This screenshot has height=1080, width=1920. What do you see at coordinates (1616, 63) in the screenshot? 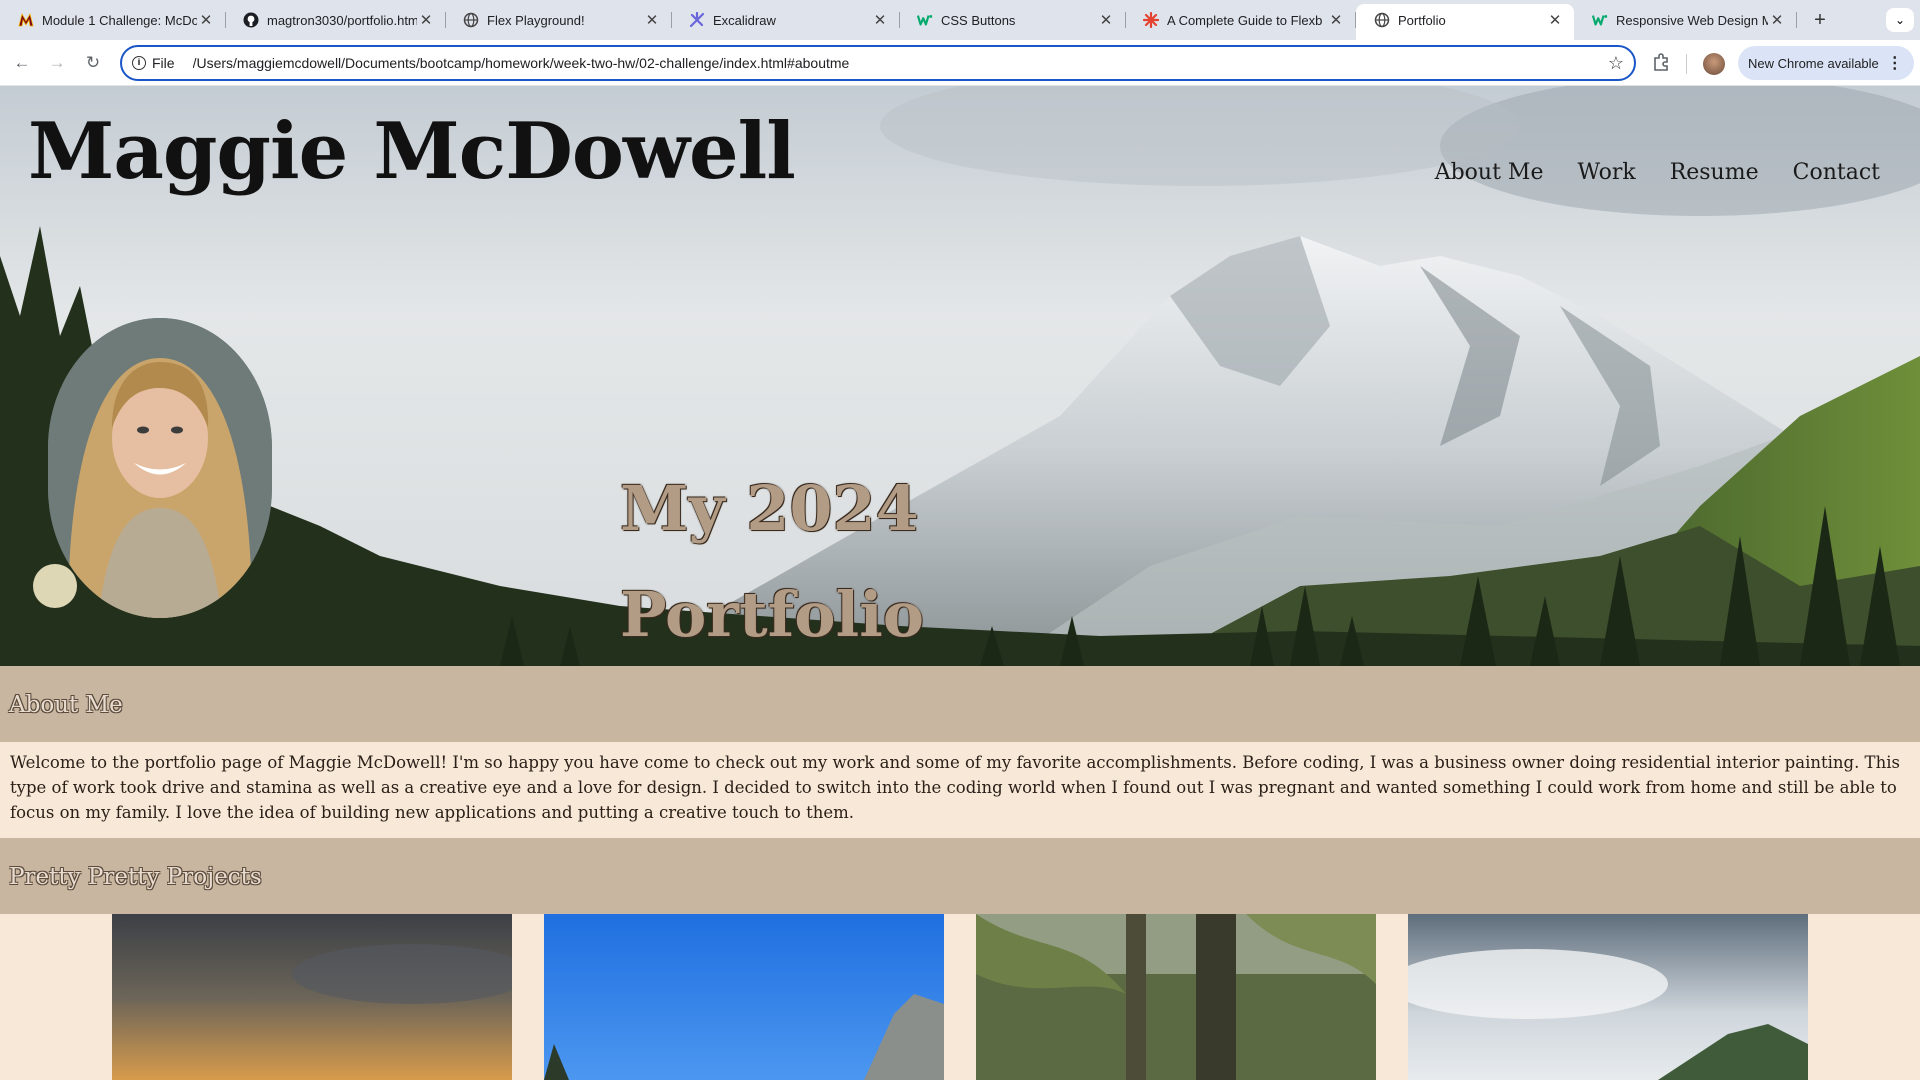
I see `bookmark-star-icon: ☆` at bounding box center [1616, 63].